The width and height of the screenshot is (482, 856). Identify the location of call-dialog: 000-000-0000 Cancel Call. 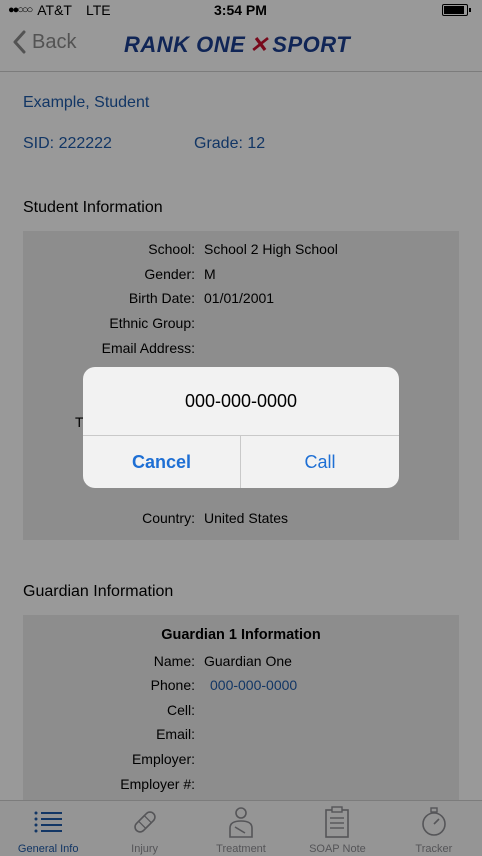
(241, 427).